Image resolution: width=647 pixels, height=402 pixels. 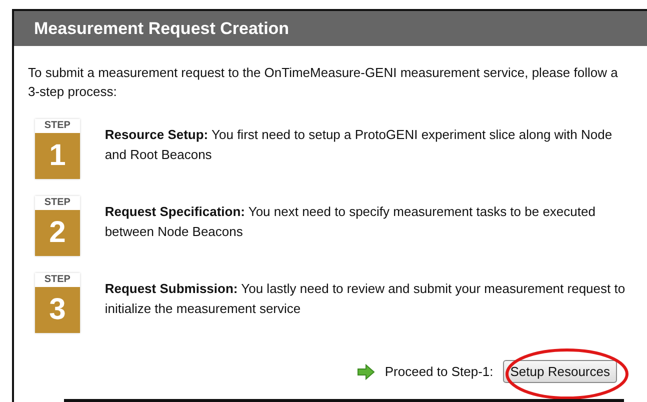 What do you see at coordinates (57, 310) in the screenshot?
I see `step-number: 3` at bounding box center [57, 310].